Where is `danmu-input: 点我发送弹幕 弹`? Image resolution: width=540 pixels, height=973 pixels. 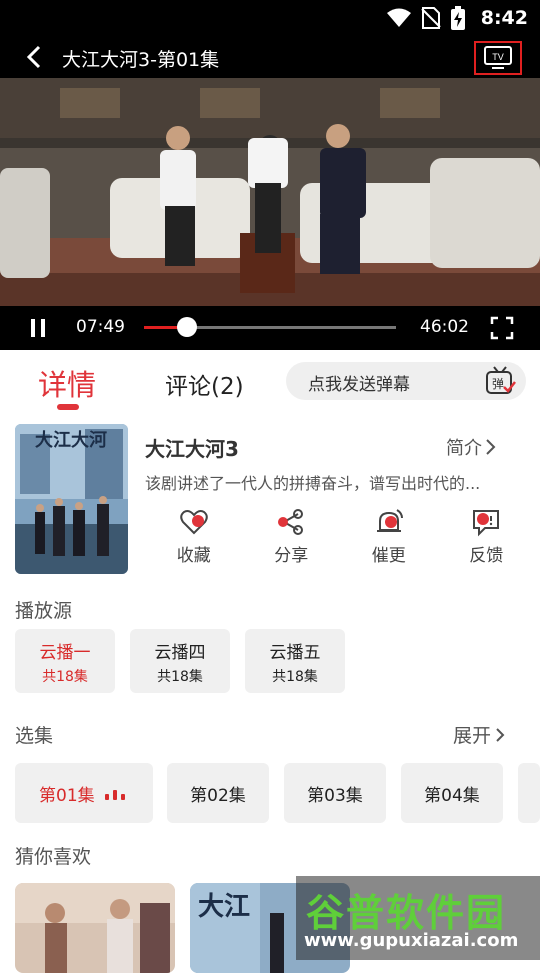 danmu-input: 点我发送弹幕 弹 is located at coordinates (406, 381).